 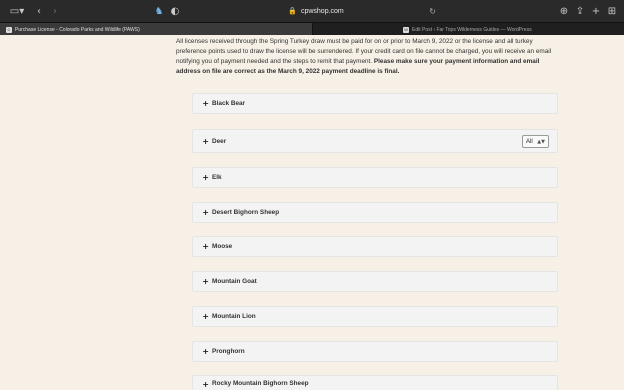 What do you see at coordinates (39, 11) in the screenshot?
I see `chevron-left-icon: ‹` at bounding box center [39, 11].